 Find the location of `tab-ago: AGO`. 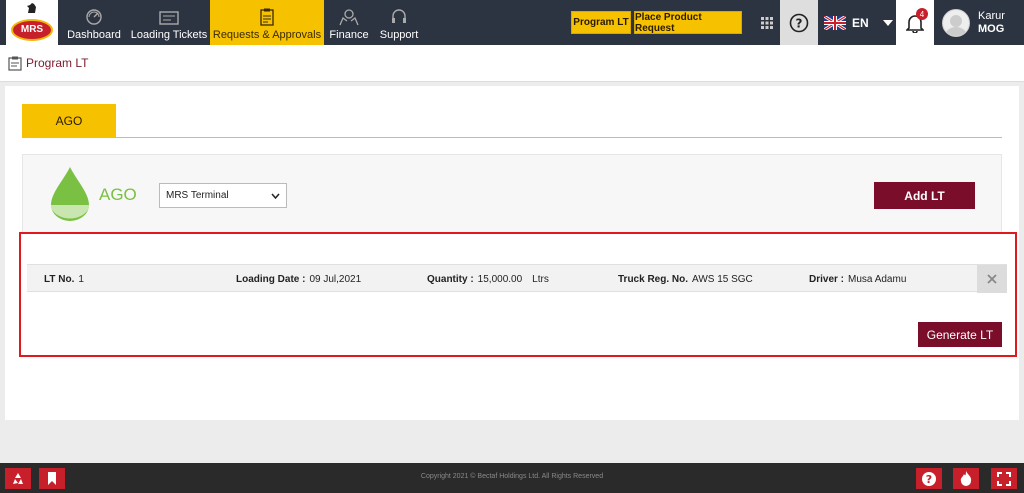

tab-ago: AGO is located at coordinates (69, 121).